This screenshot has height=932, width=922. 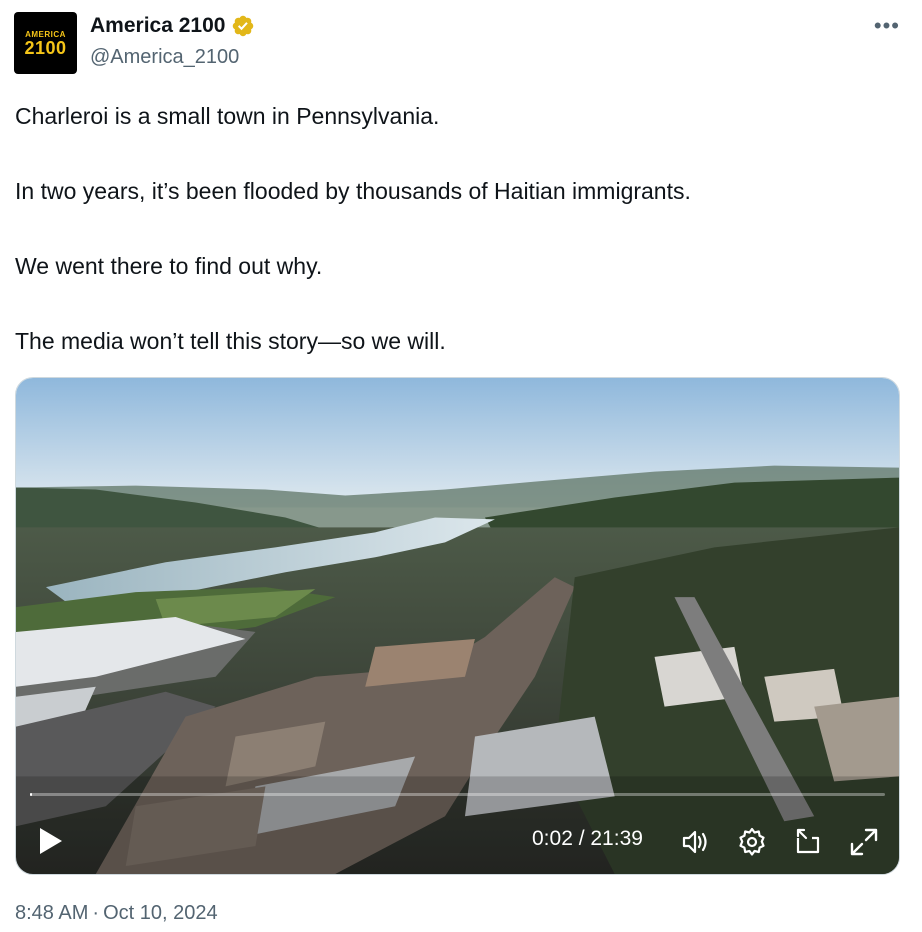 What do you see at coordinates (31, 794) in the screenshot?
I see `video-progress-fill` at bounding box center [31, 794].